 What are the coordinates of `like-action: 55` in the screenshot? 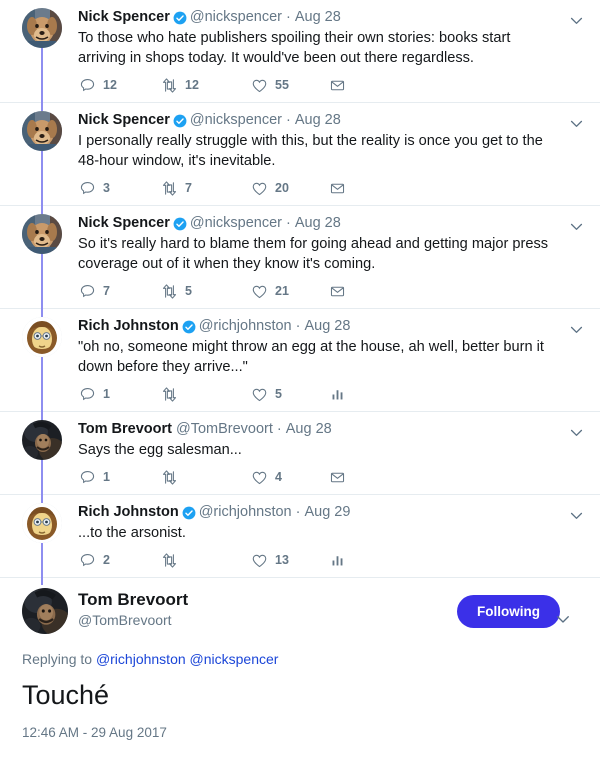 It's located at (289, 85).